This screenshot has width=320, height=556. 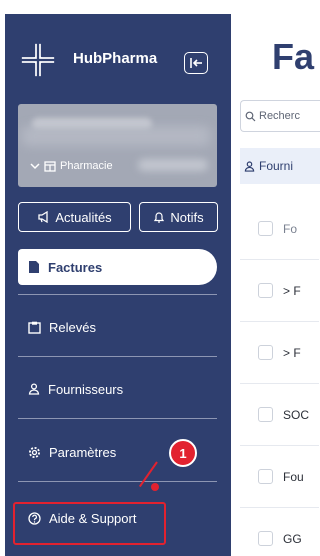 I want to click on notifications-button: Notifs, so click(x=178, y=217).